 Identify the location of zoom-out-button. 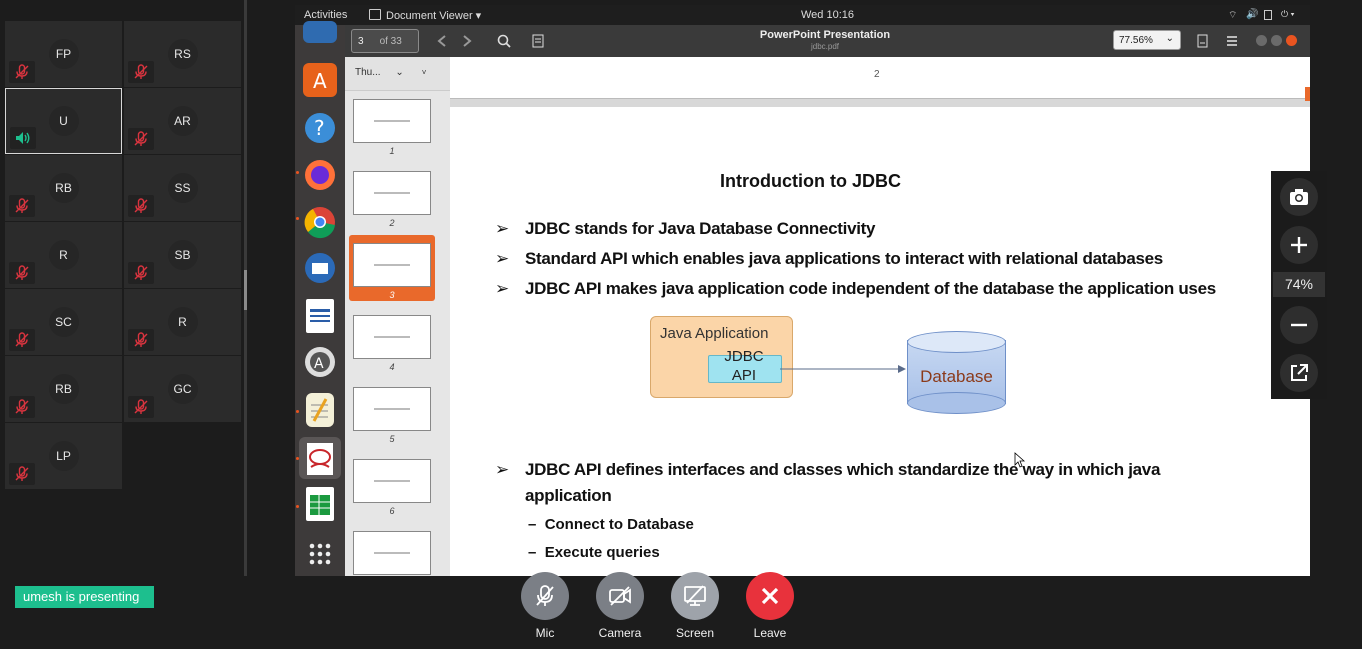
(1299, 325).